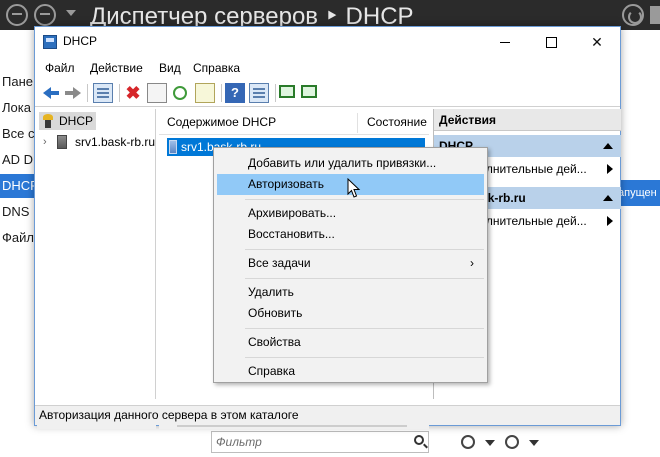 This screenshot has width=660, height=457. Describe the element at coordinates (320, 442) in the screenshot. I see `filter-input: Фильтр` at that location.